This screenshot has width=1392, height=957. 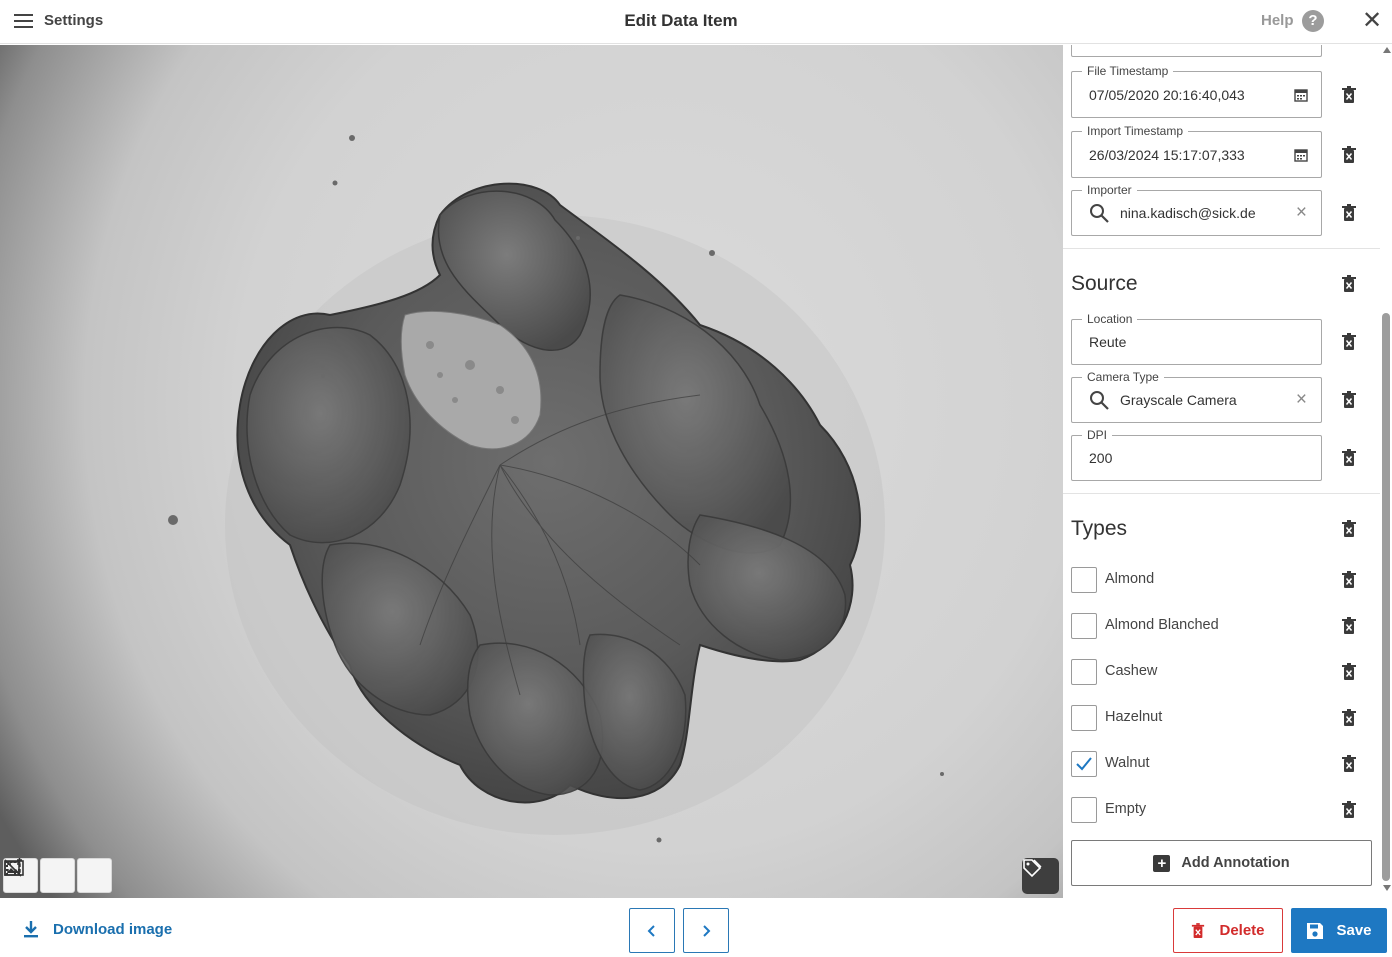 I want to click on camera-type-value: Grayscale Camera, so click(x=1178, y=400).